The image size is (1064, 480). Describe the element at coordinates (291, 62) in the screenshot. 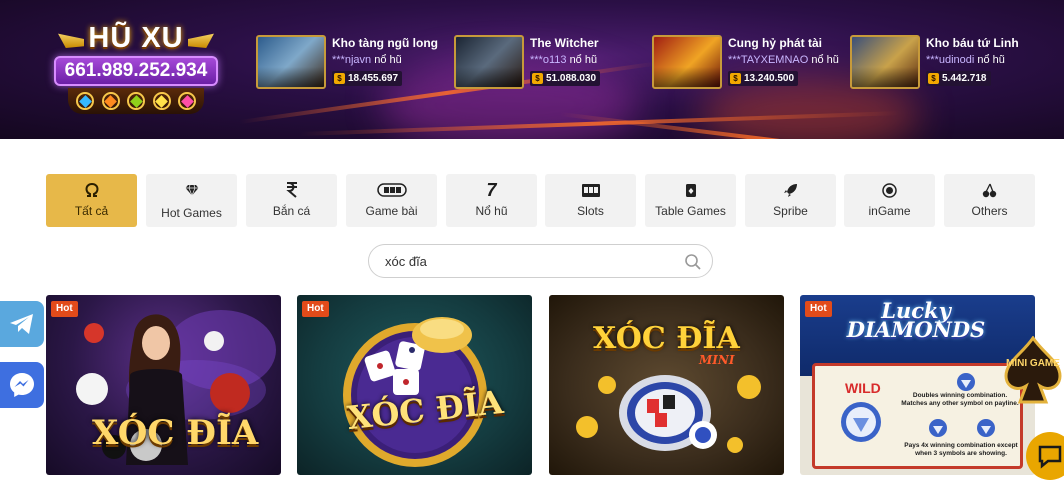

I see `kho-tang-ngu-long-thumbnail` at that location.